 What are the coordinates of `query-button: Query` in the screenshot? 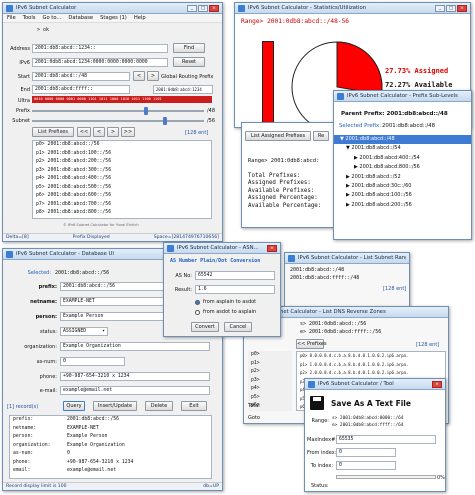 It's located at (74, 406).